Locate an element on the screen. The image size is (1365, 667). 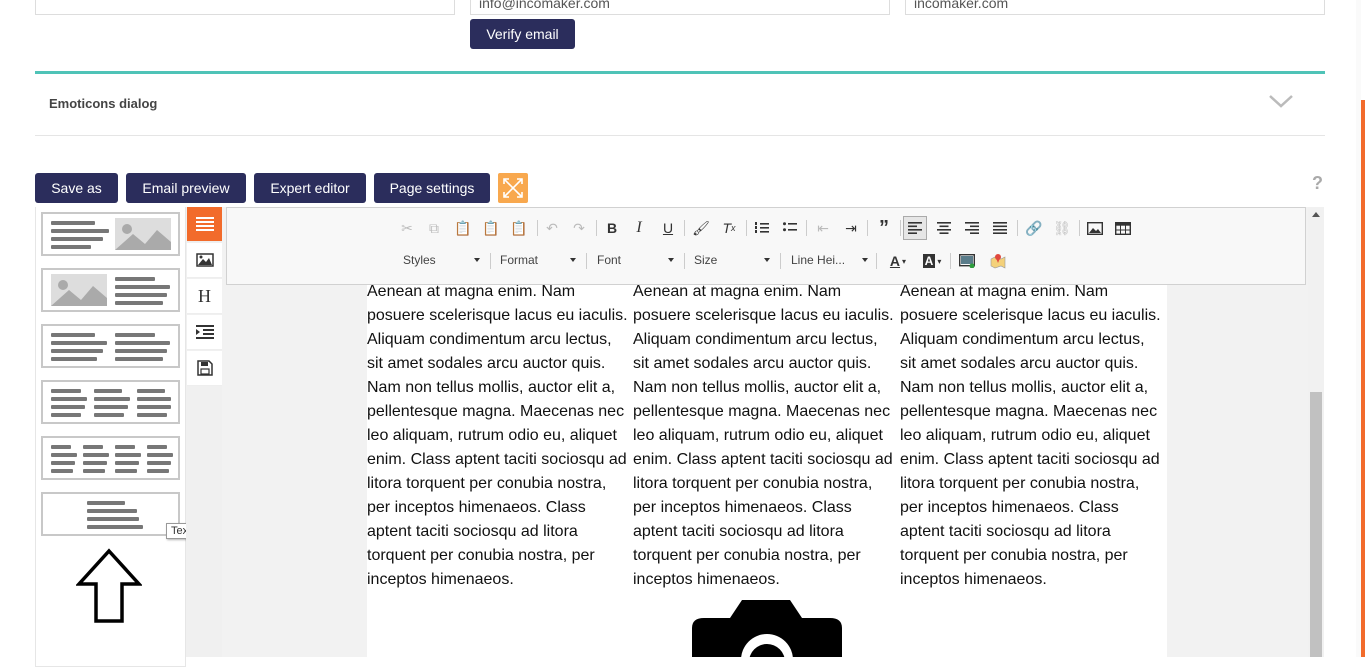
underline-button: U is located at coordinates (668, 228).